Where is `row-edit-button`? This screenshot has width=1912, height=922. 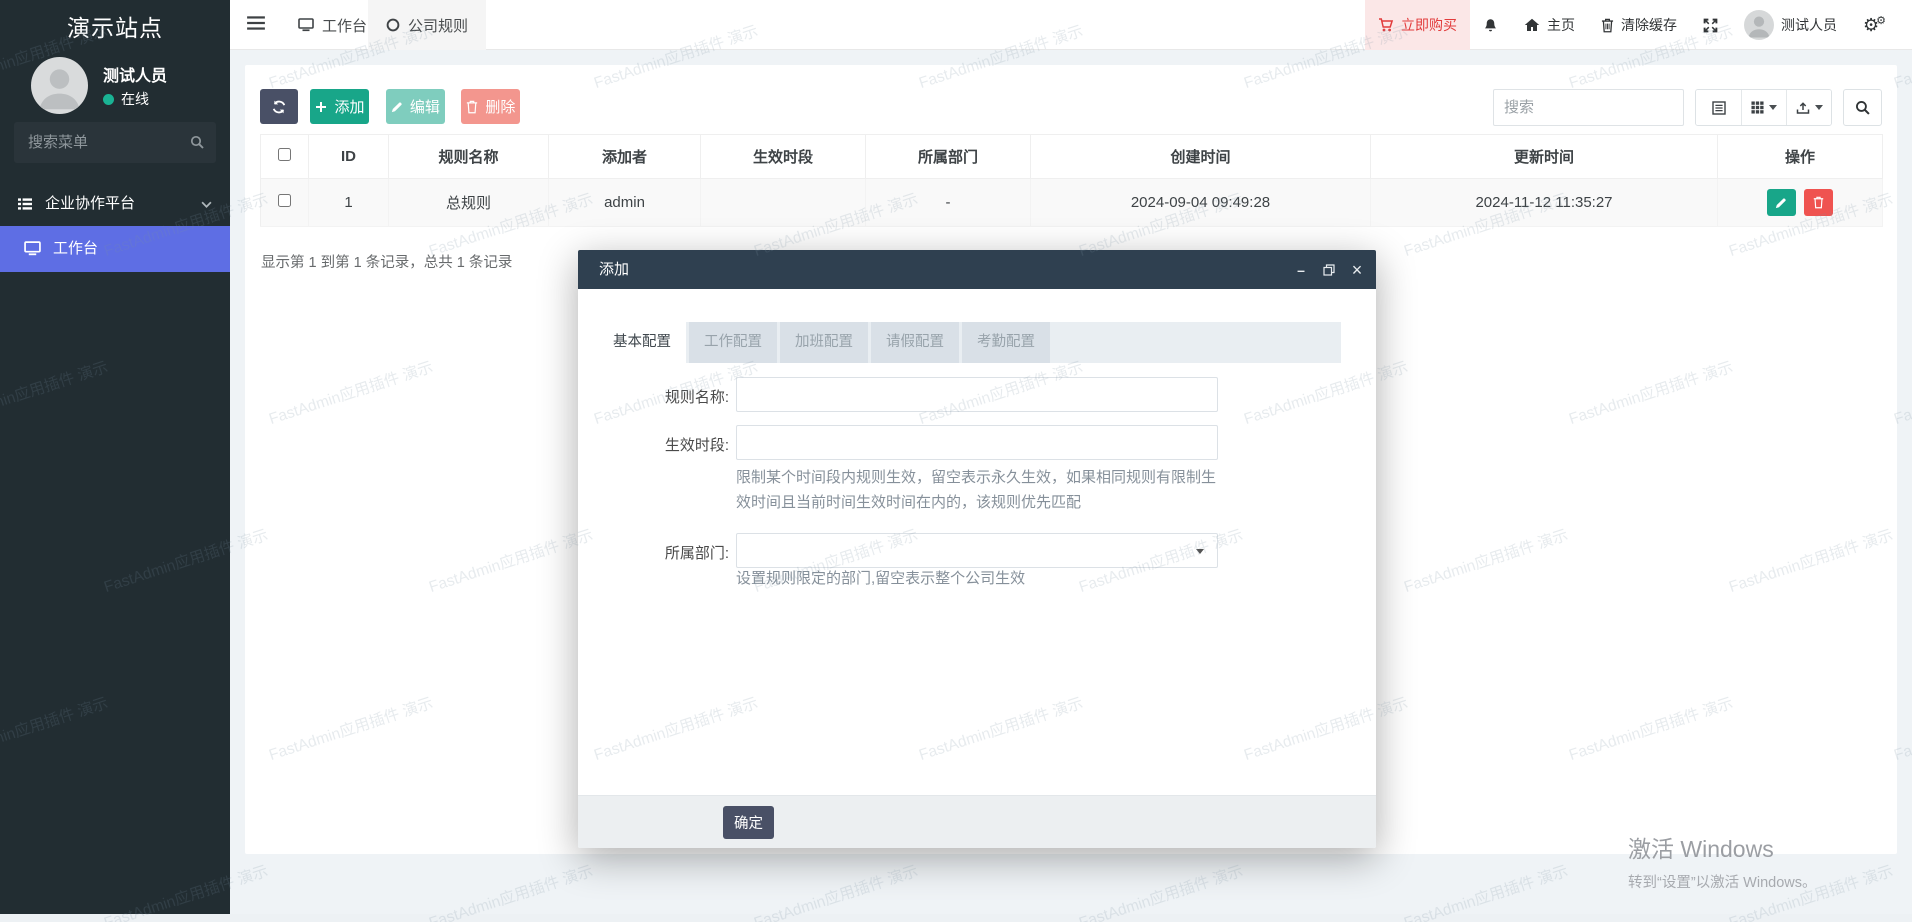 row-edit-button is located at coordinates (1781, 203).